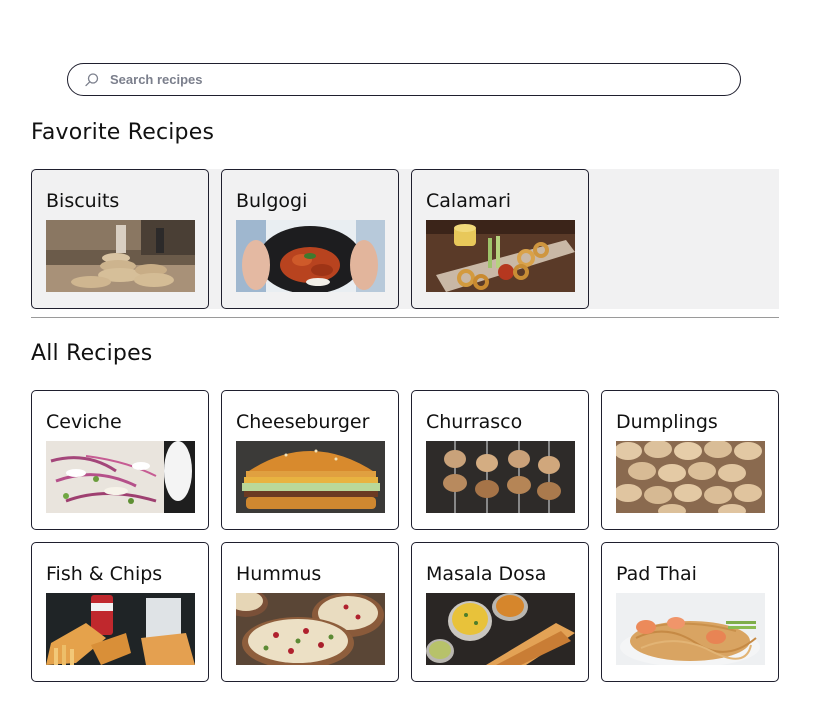 This screenshot has height=725, width=821. I want to click on recipe-card-bulgogi: Bulgogi, so click(310, 239).